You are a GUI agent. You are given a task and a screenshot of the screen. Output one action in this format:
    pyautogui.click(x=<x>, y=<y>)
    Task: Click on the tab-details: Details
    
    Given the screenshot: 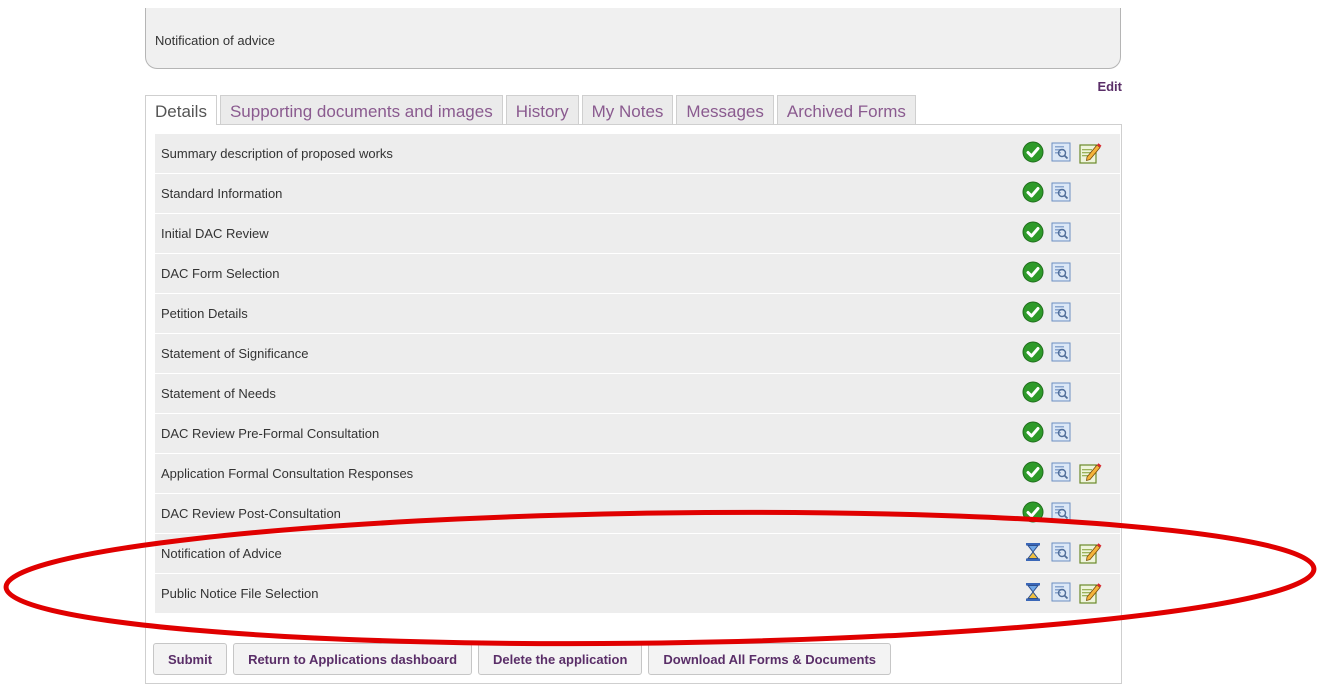 What is the action you would take?
    pyautogui.click(x=181, y=110)
    